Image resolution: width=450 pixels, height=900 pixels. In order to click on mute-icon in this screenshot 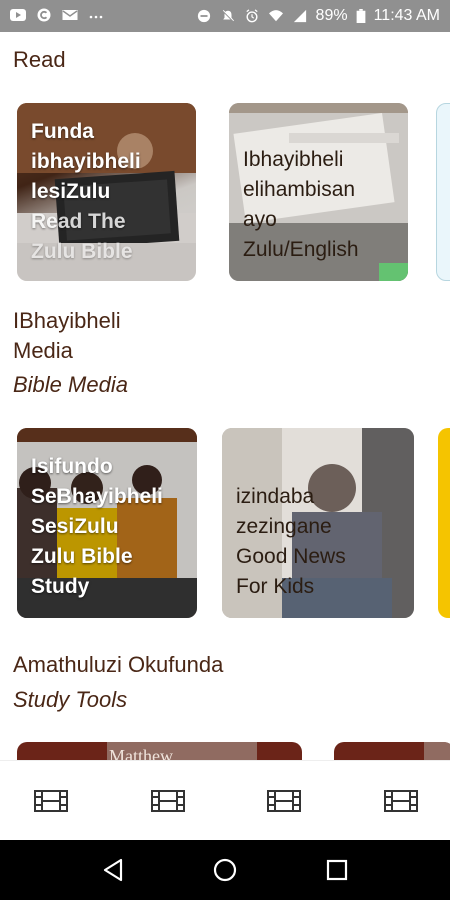, I will do `click(227, 16)`.